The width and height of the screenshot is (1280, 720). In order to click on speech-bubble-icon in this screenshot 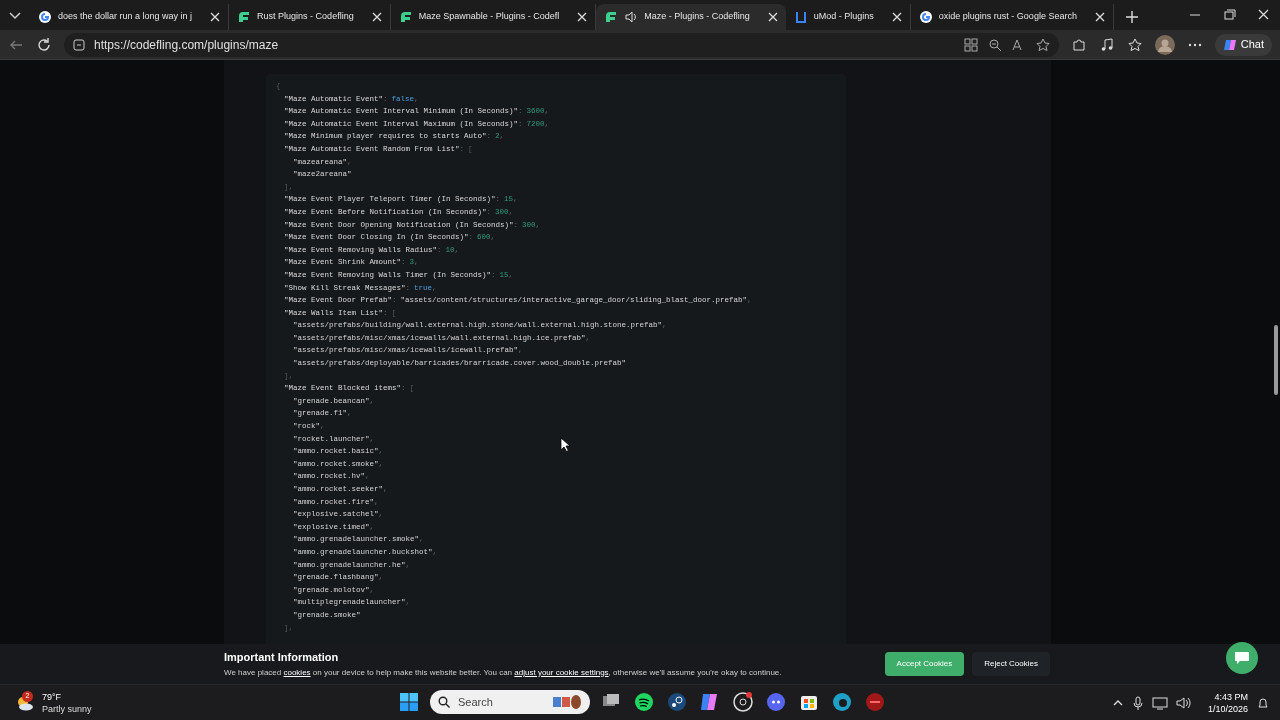, I will do `click(1242, 658)`.